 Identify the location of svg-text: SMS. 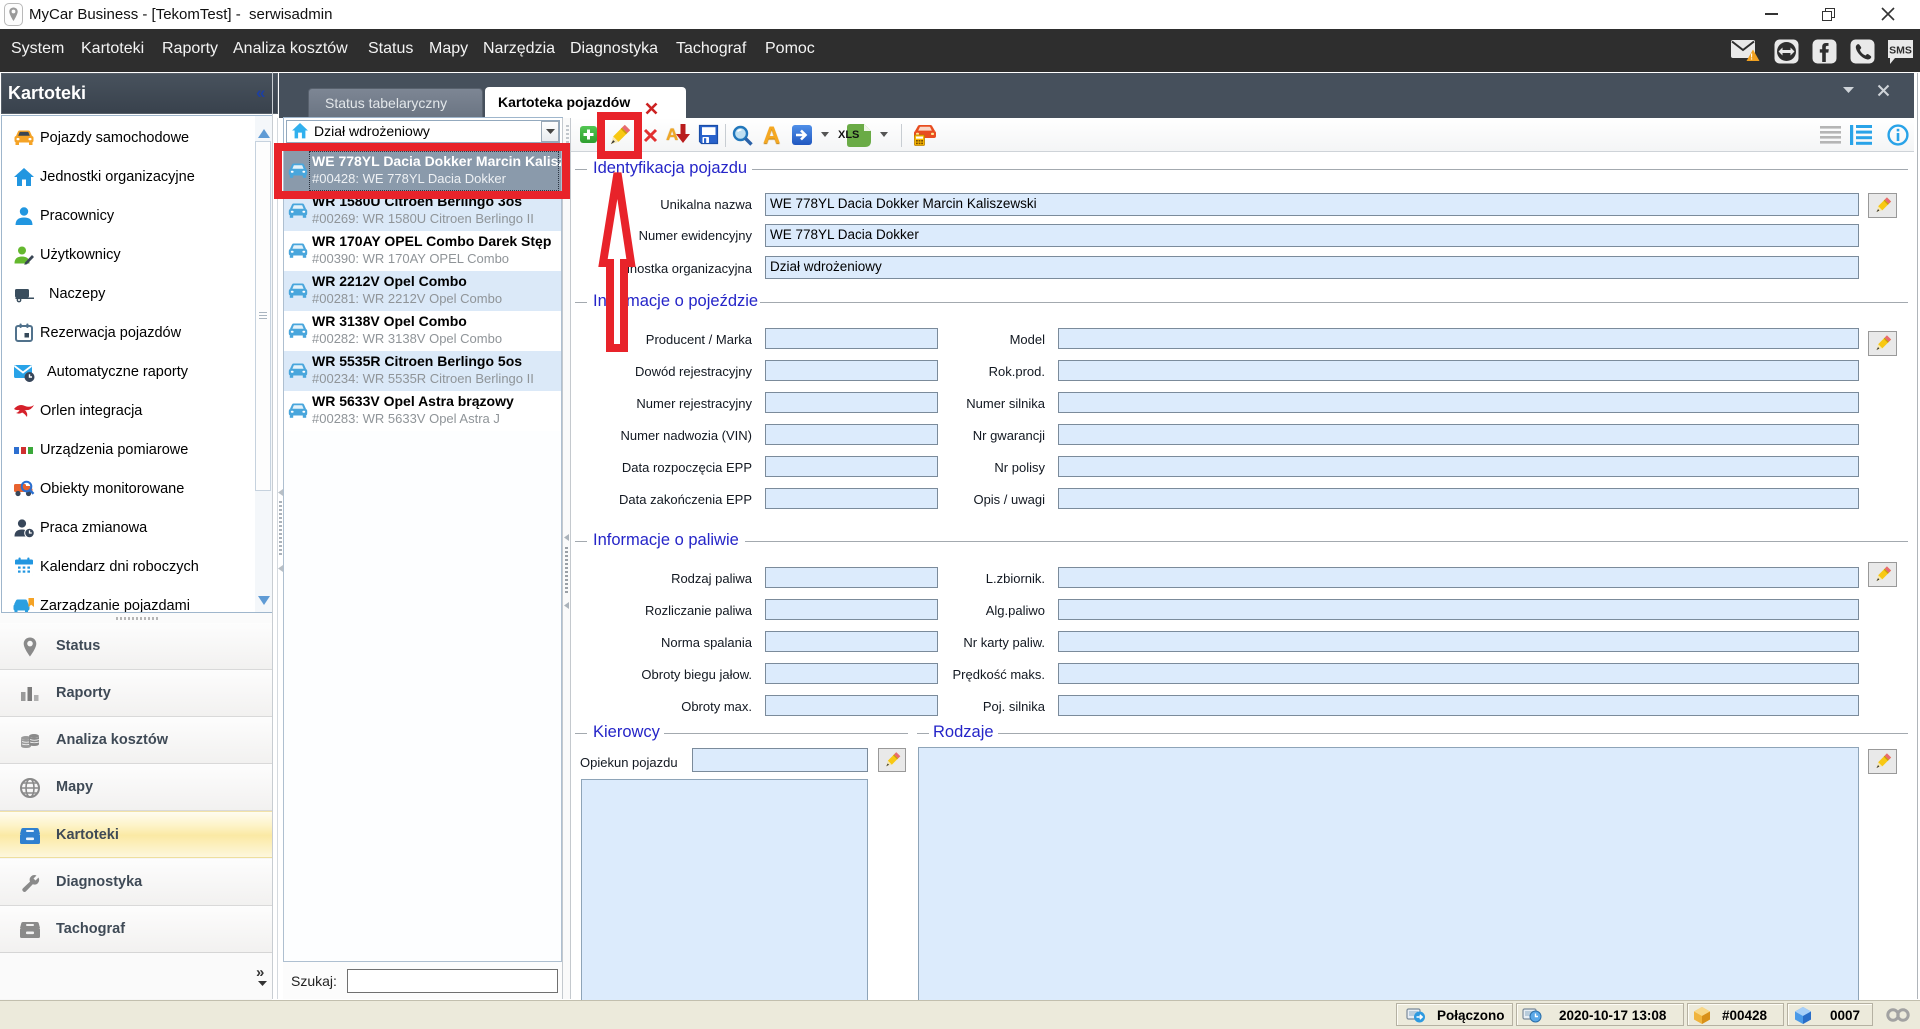
(1900, 51).